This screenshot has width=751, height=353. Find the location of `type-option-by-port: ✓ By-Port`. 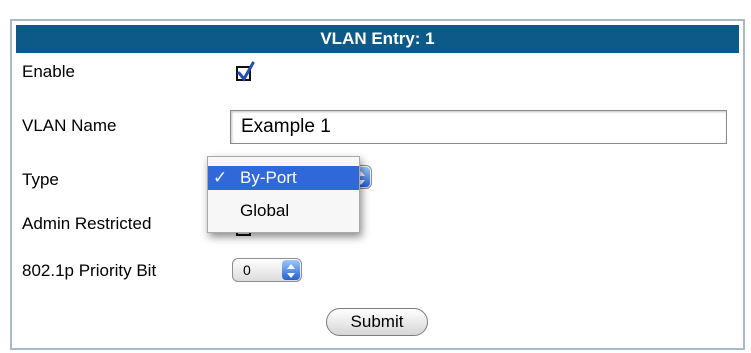

type-option-by-port: ✓ By-Port is located at coordinates (283, 178).